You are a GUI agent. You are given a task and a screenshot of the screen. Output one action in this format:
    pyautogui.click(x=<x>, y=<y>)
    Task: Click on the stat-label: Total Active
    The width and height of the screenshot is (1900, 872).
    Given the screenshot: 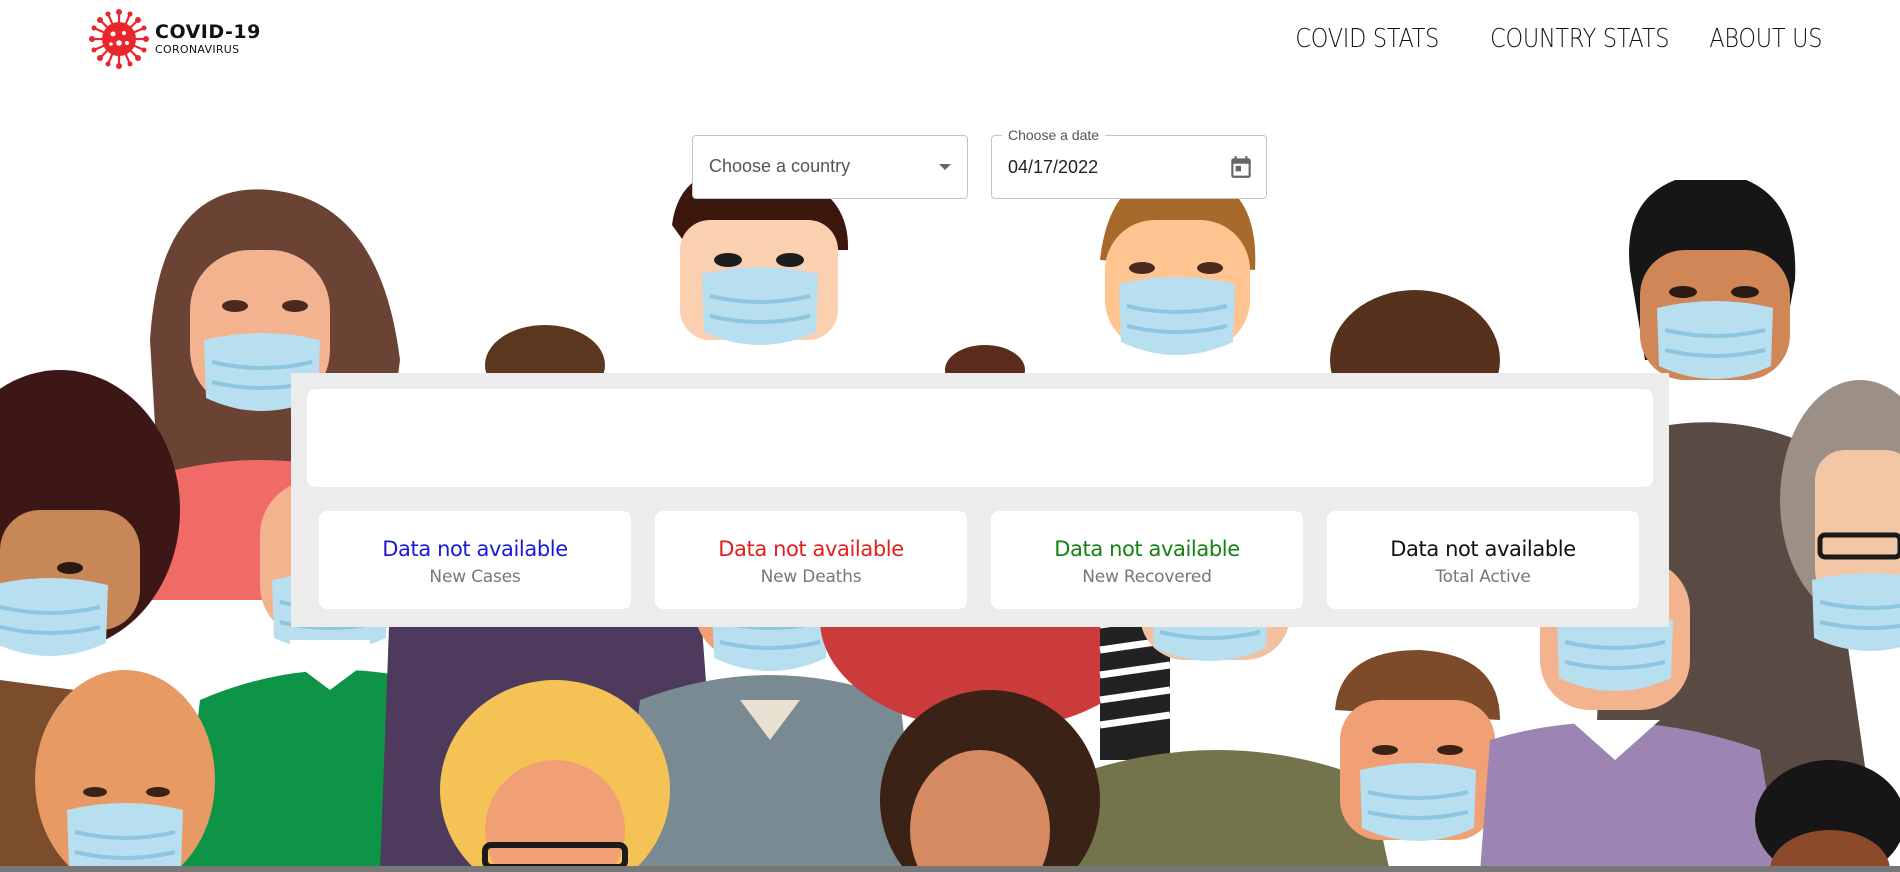 What is the action you would take?
    pyautogui.click(x=1483, y=577)
    